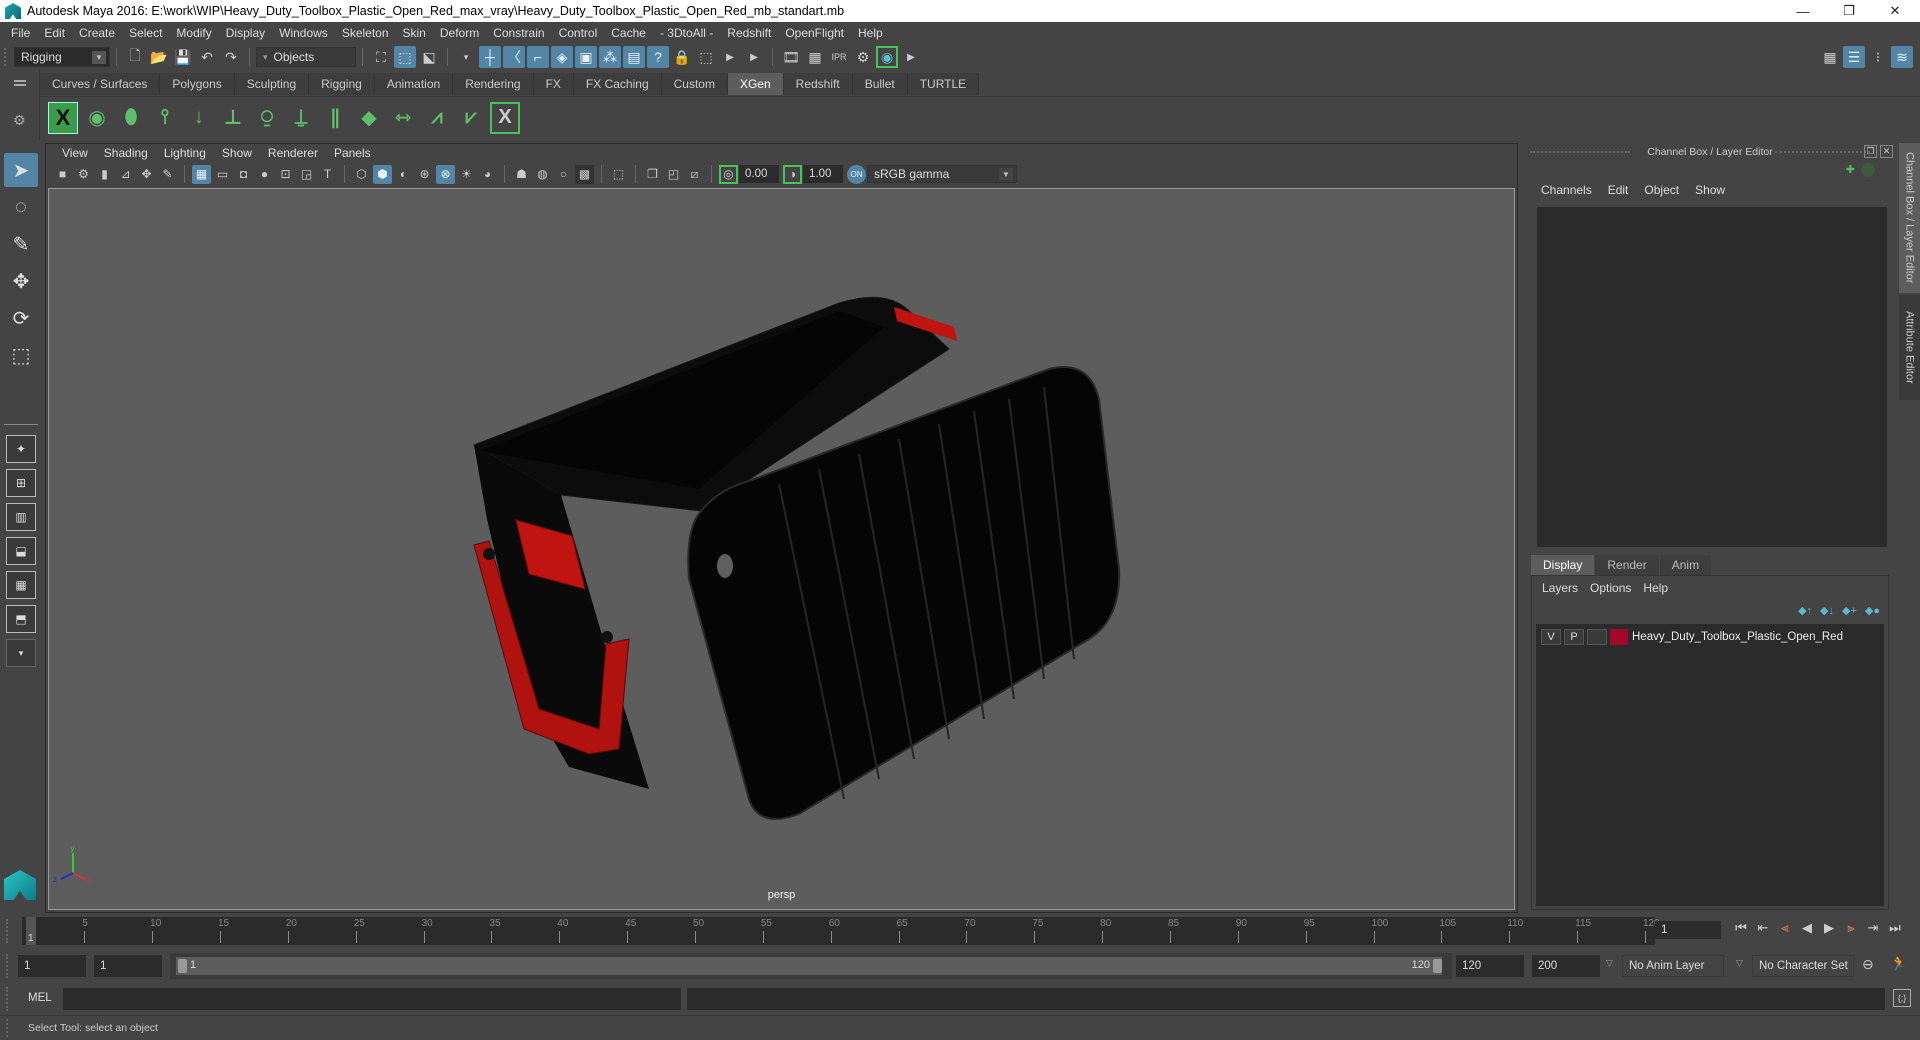 The width and height of the screenshot is (1920, 1040). I want to click on move-layer-down-icon: ◆↓, so click(1827, 610).